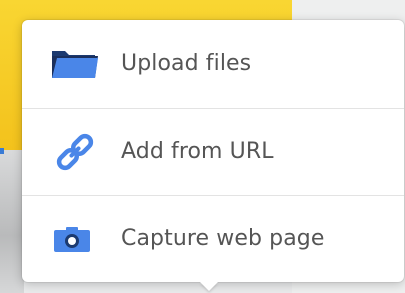 This screenshot has width=405, height=293. What do you see at coordinates (75, 152) in the screenshot?
I see `link-icon` at bounding box center [75, 152].